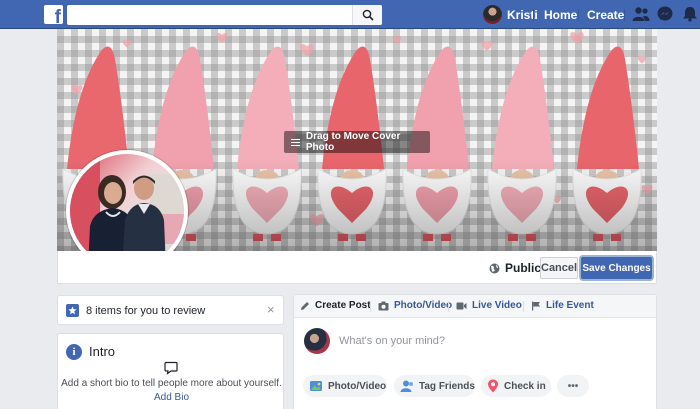  Describe the element at coordinates (447, 386) in the screenshot. I see `tag-friends-label: Tag Friends` at that location.